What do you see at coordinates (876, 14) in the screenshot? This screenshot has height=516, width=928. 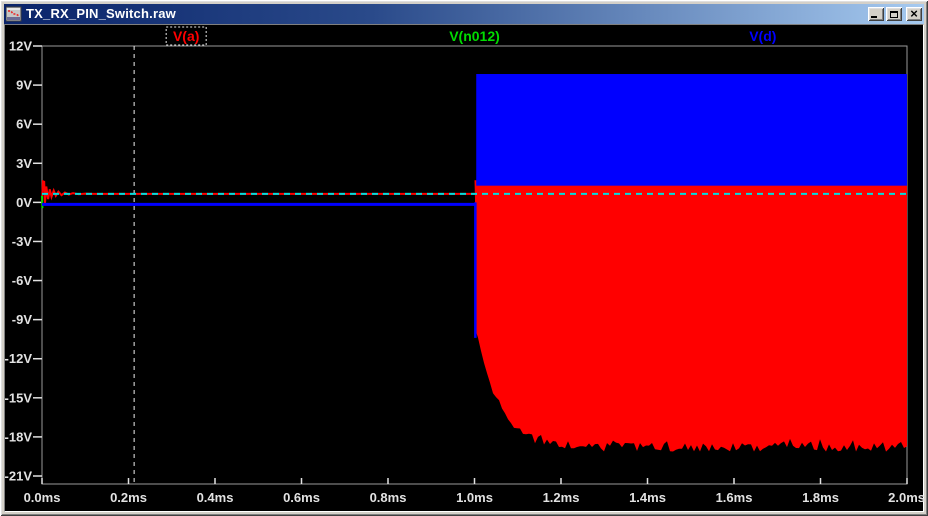 I see `minimize-button` at bounding box center [876, 14].